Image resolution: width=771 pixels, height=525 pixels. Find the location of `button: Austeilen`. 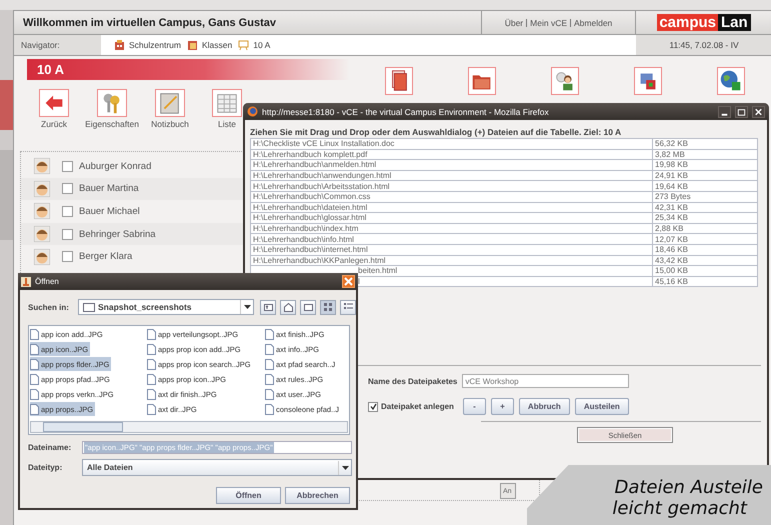

button: Austeilen is located at coordinates (601, 407).